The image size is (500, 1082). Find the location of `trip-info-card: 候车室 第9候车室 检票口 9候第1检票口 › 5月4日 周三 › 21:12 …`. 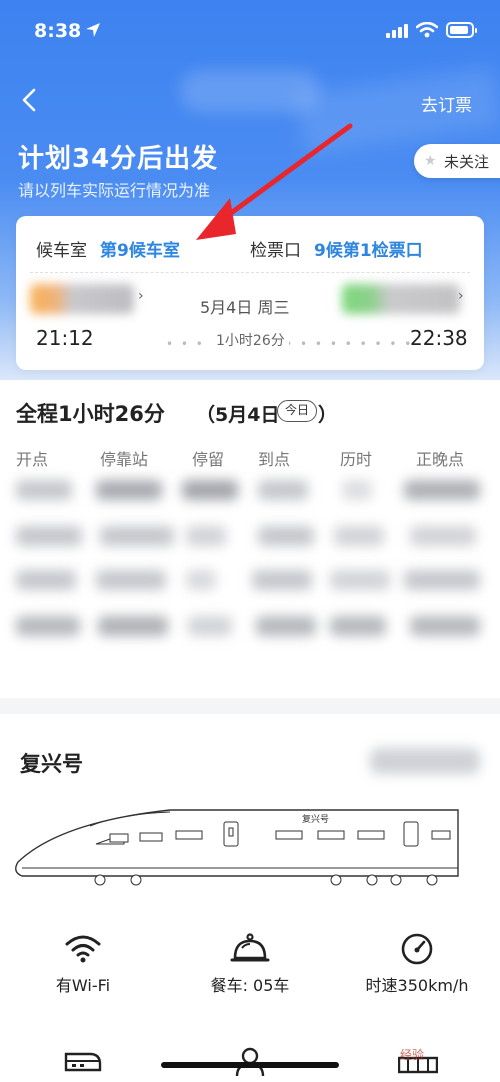

trip-info-card: 候车室 第9候车室 检票口 9候第1检票口 › 5月4日 周三 › 21:12 … is located at coordinates (250, 293).